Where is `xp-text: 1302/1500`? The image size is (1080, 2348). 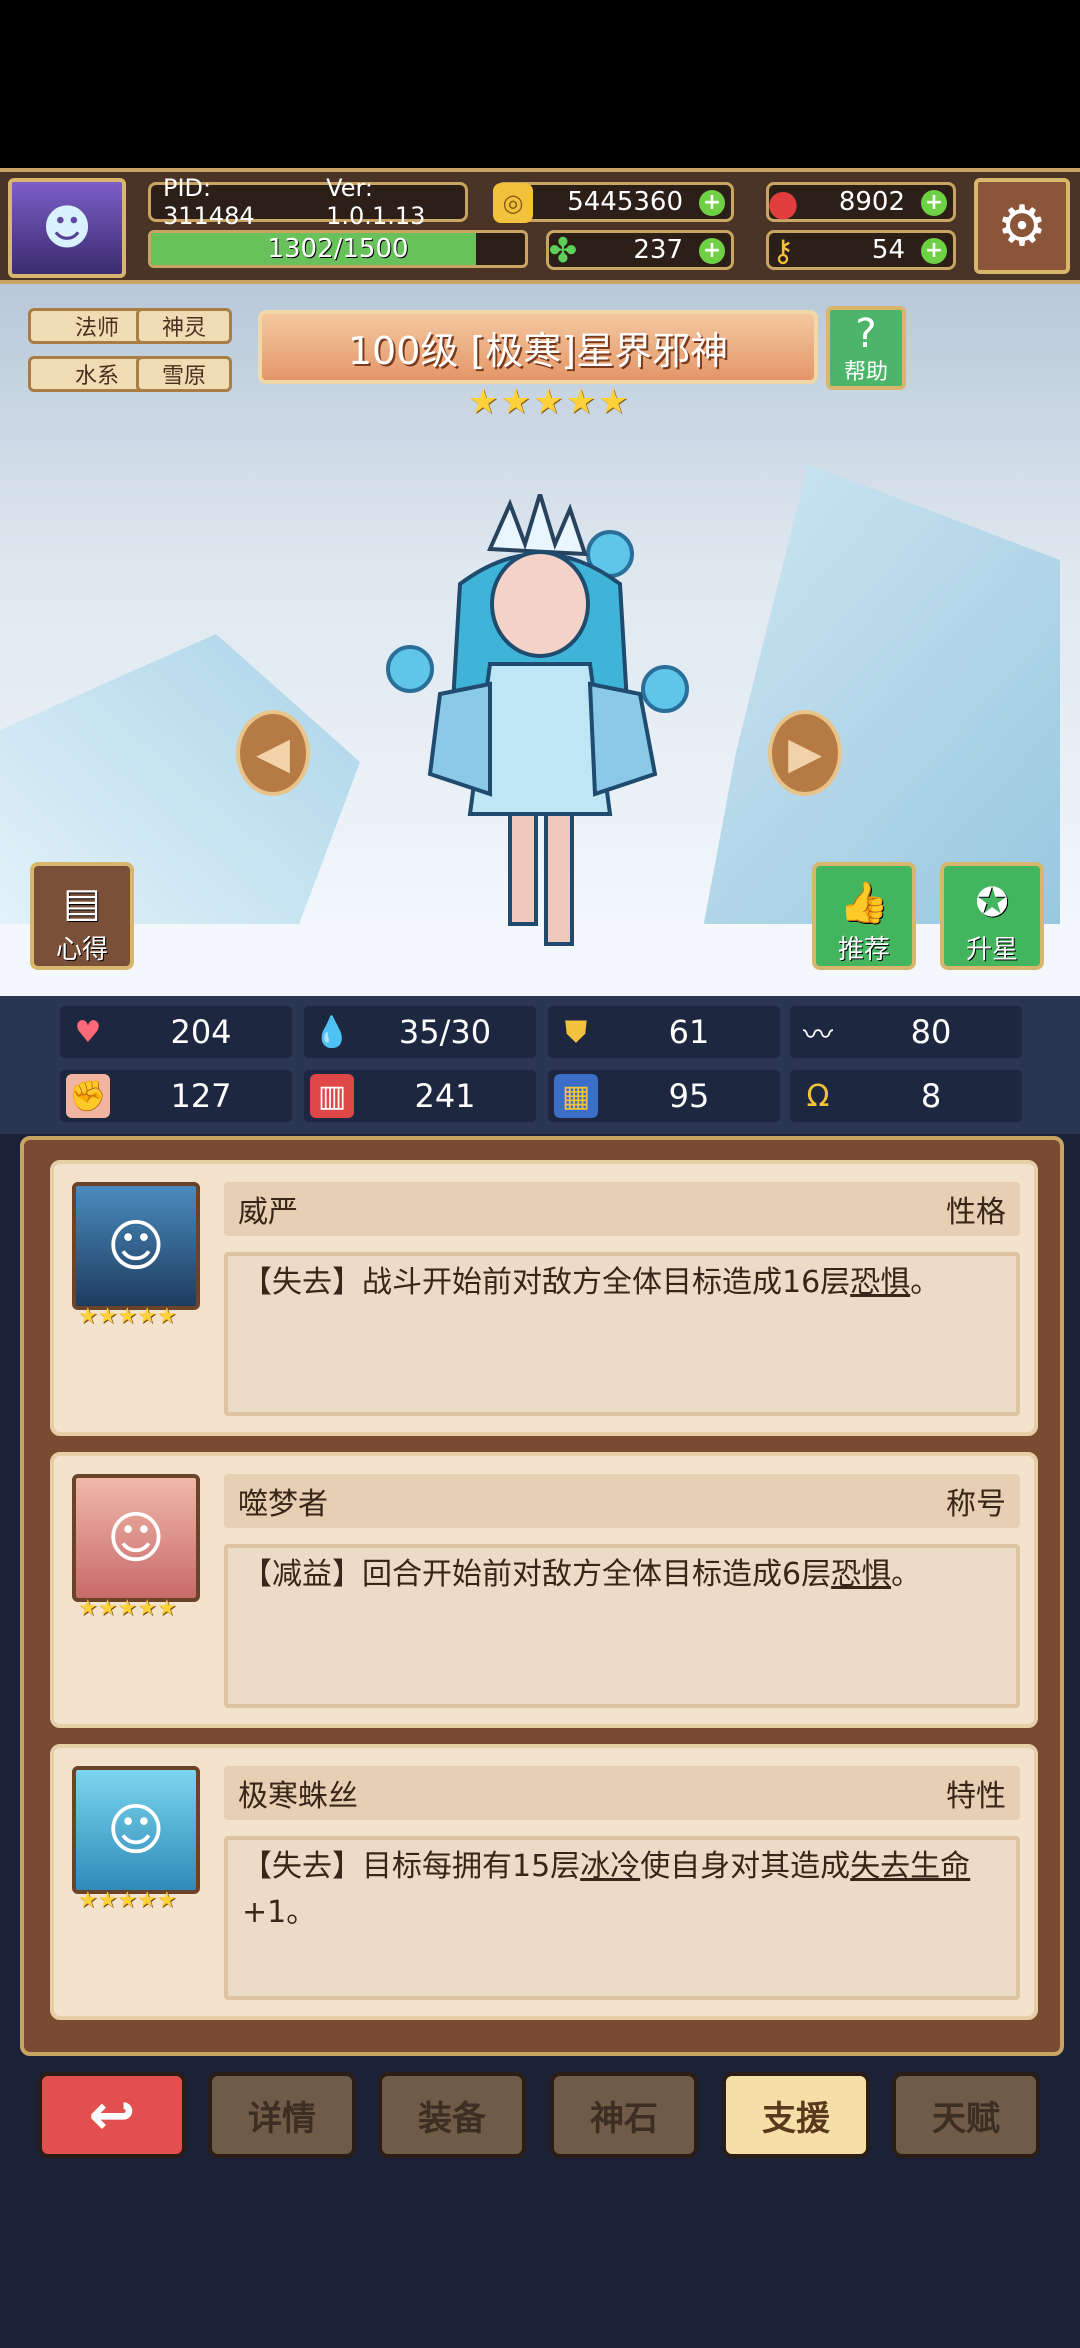
xp-text: 1302/1500 is located at coordinates (338, 249).